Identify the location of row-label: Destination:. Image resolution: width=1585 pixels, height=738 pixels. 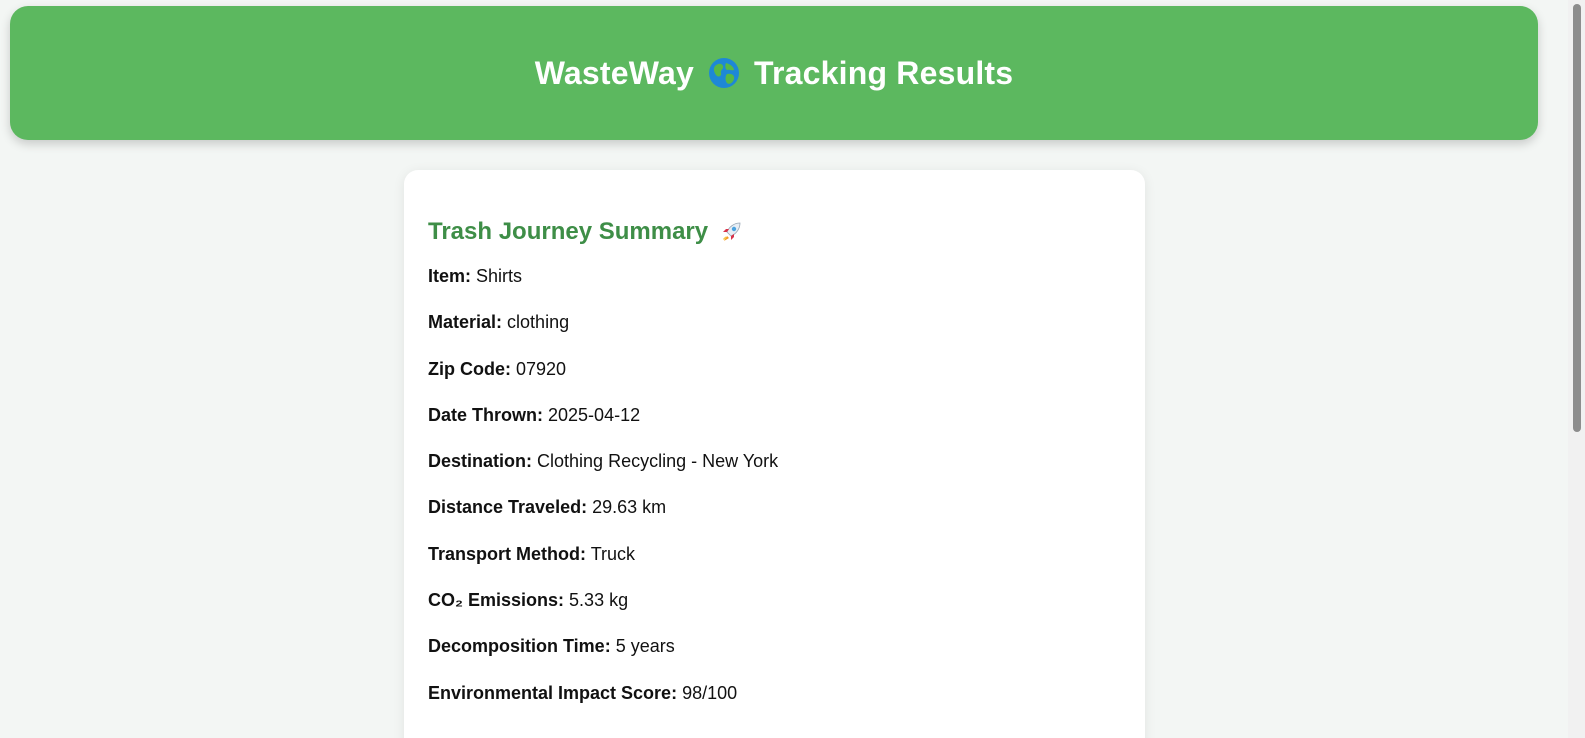
(480, 461).